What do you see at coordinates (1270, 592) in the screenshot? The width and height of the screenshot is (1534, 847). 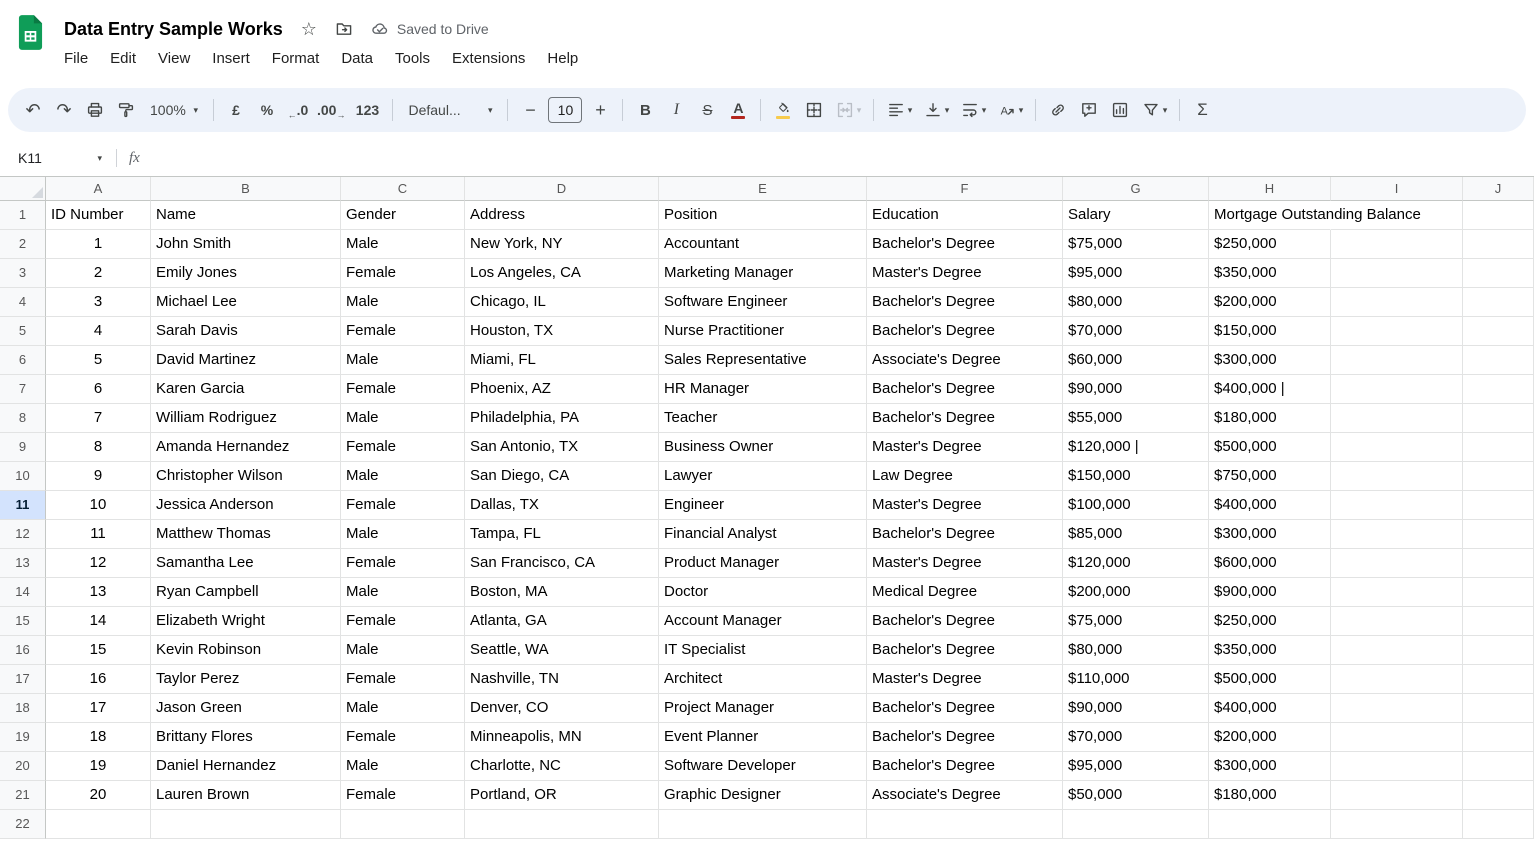 I see `cell-H14: $900,000` at bounding box center [1270, 592].